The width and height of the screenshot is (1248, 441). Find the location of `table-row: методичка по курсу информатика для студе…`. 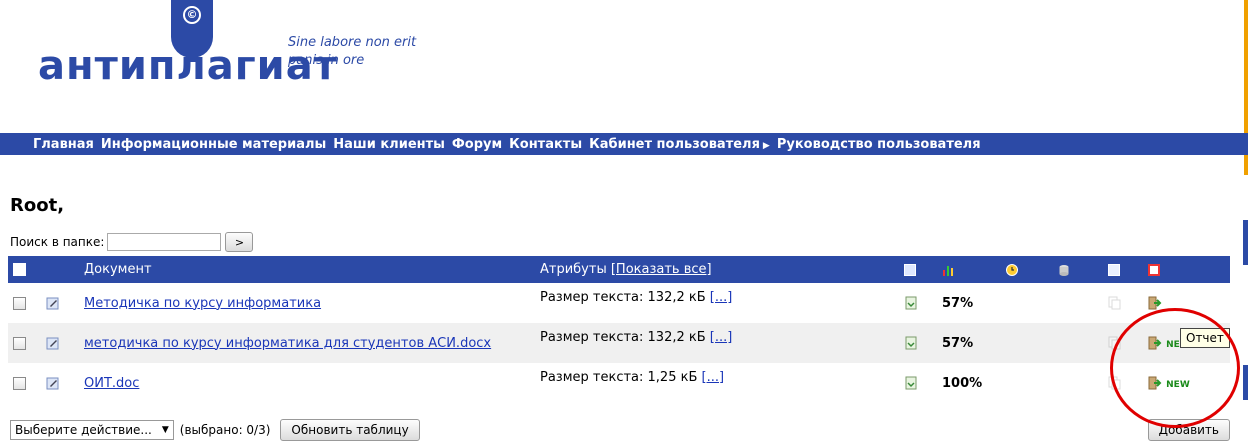

table-row: методичка по курсу информатика для студе… is located at coordinates (619, 343).